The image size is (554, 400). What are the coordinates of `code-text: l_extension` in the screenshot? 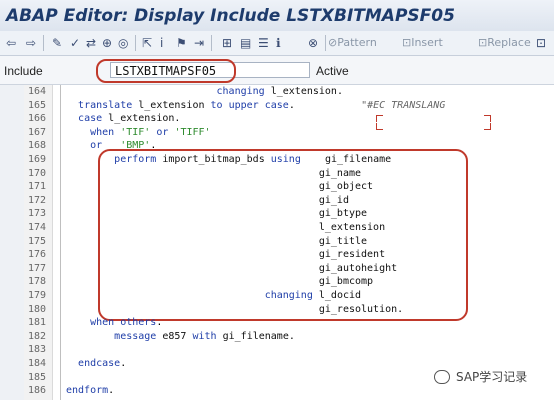 It's located at (352, 227).